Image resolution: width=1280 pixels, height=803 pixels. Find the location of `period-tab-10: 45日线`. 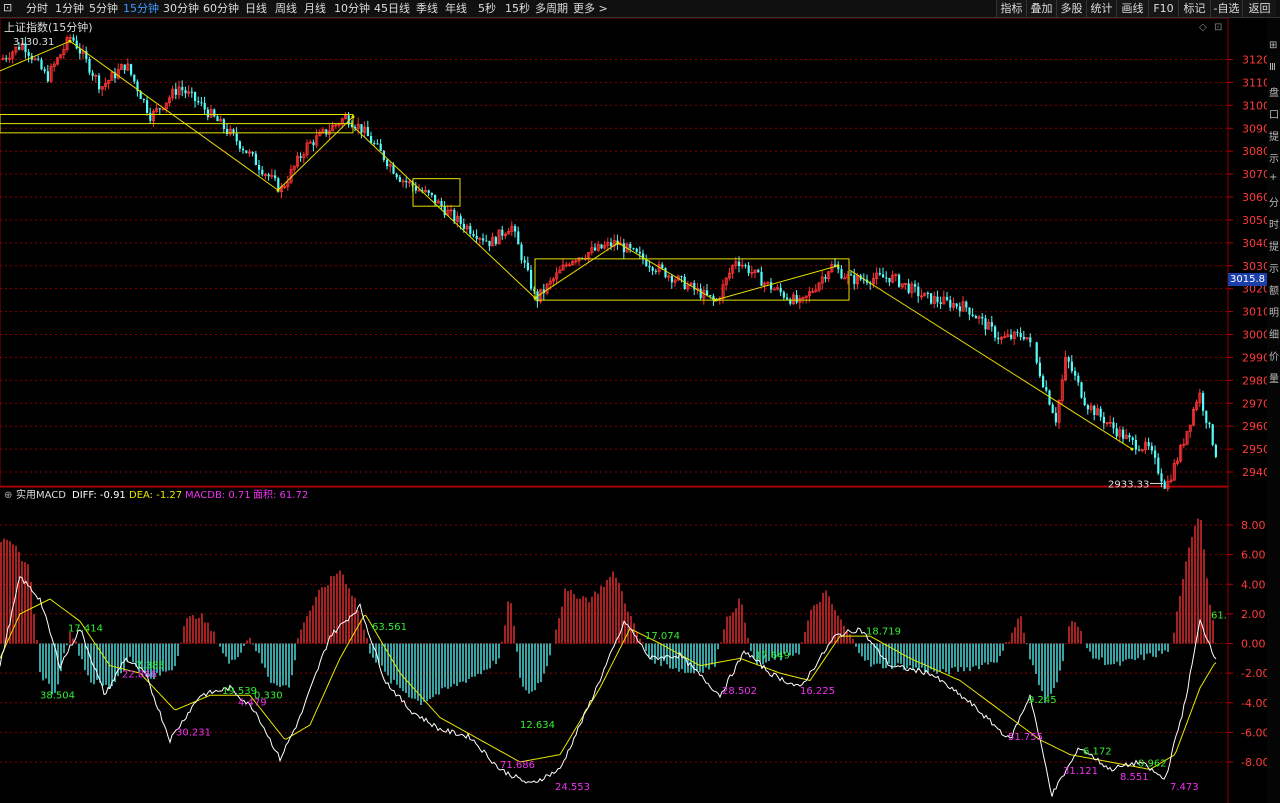

period-tab-10: 45日线 is located at coordinates (392, 8).